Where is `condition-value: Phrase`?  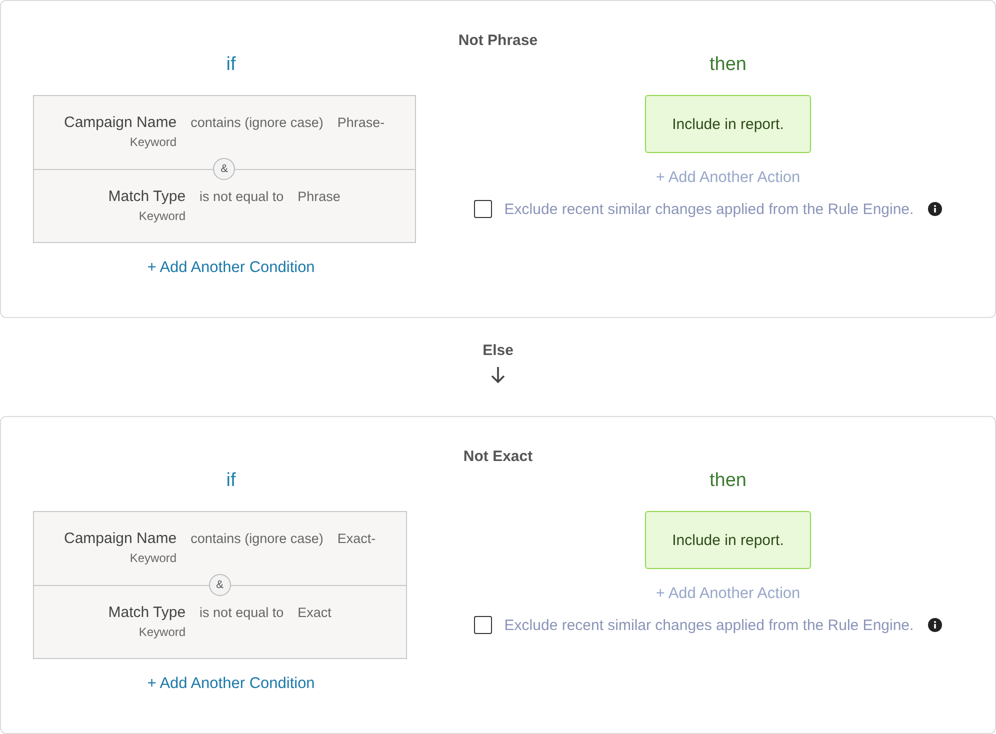 condition-value: Phrase is located at coordinates (319, 196).